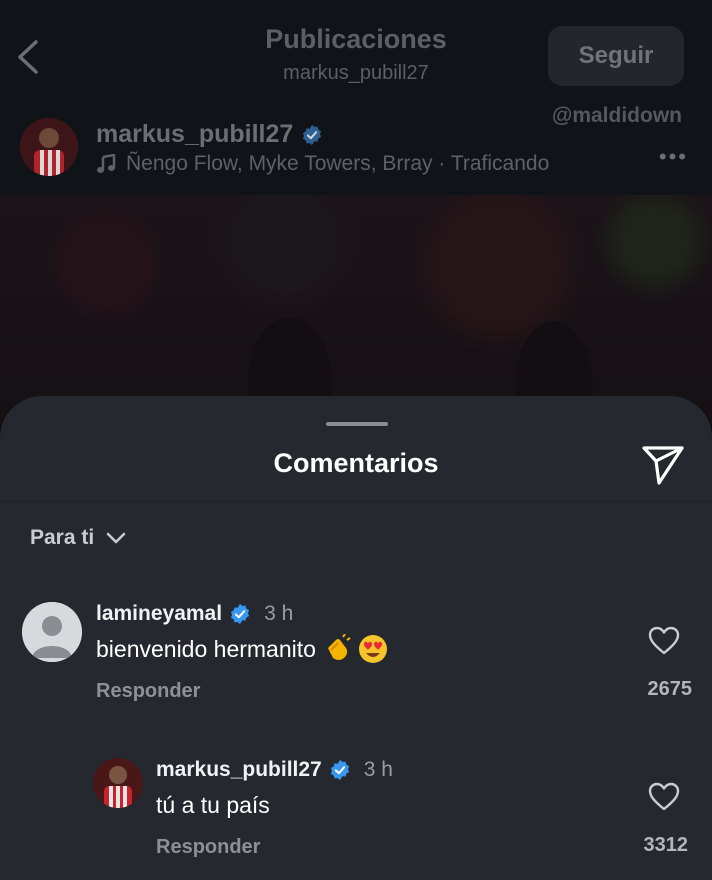 The image size is (712, 880). I want to click on watermark: @maldidown, so click(616, 115).